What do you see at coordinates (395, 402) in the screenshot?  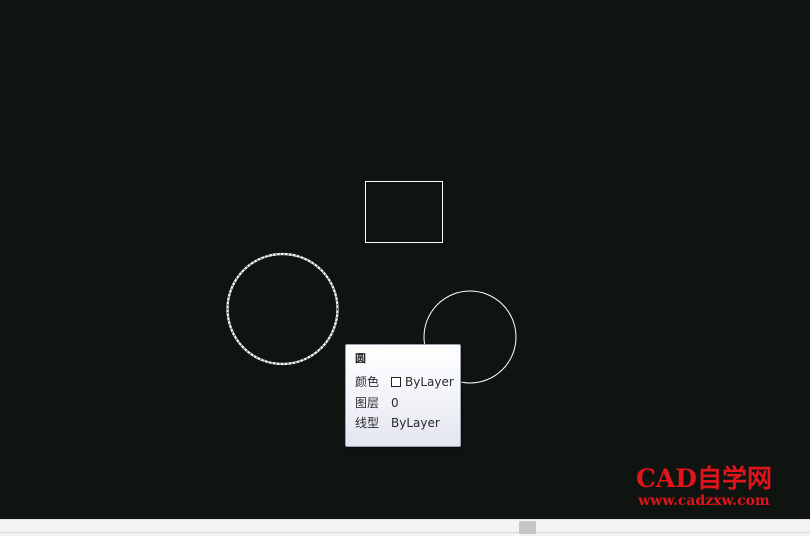 I see `tooltip-value-text: 0` at bounding box center [395, 402].